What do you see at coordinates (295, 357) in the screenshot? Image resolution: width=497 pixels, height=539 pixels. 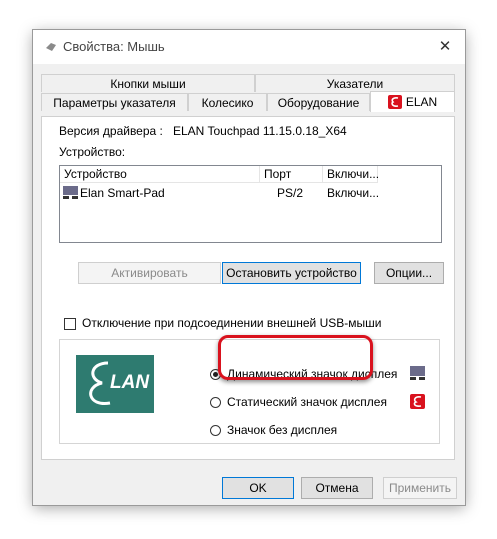 I see `stop-button-highlight` at bounding box center [295, 357].